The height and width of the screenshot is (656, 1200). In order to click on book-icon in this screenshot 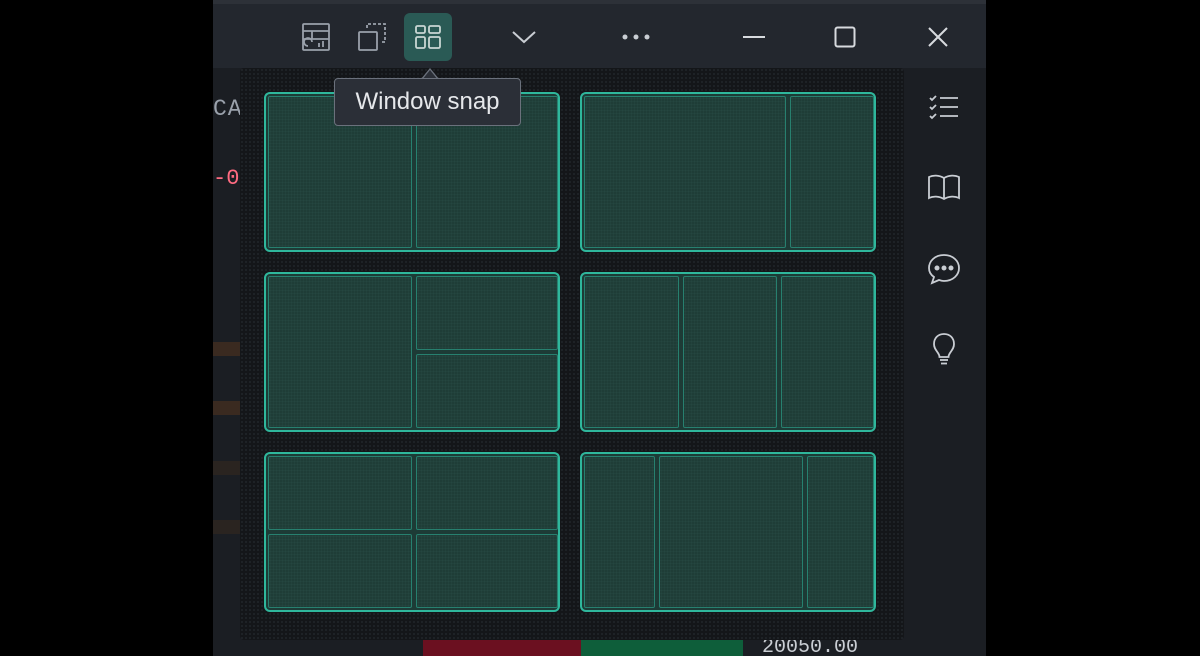, I will do `click(944, 187)`.